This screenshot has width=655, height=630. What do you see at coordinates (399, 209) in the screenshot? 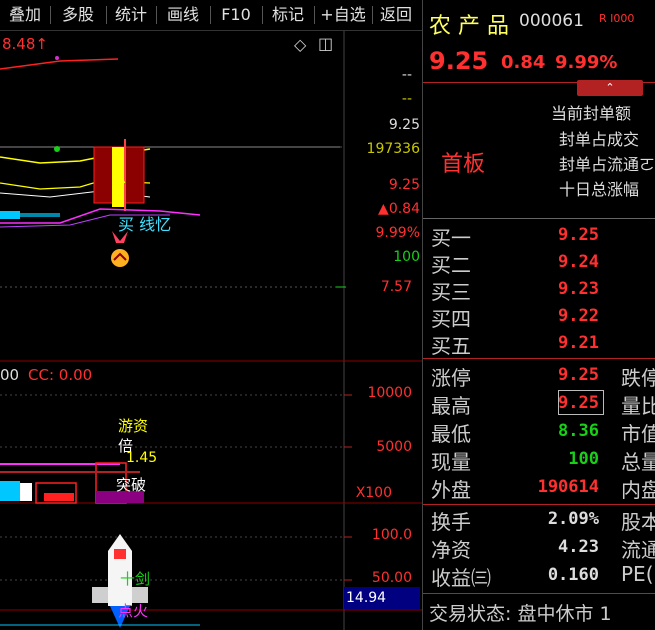
I see `change-tick: ▲0.84` at bounding box center [399, 209].